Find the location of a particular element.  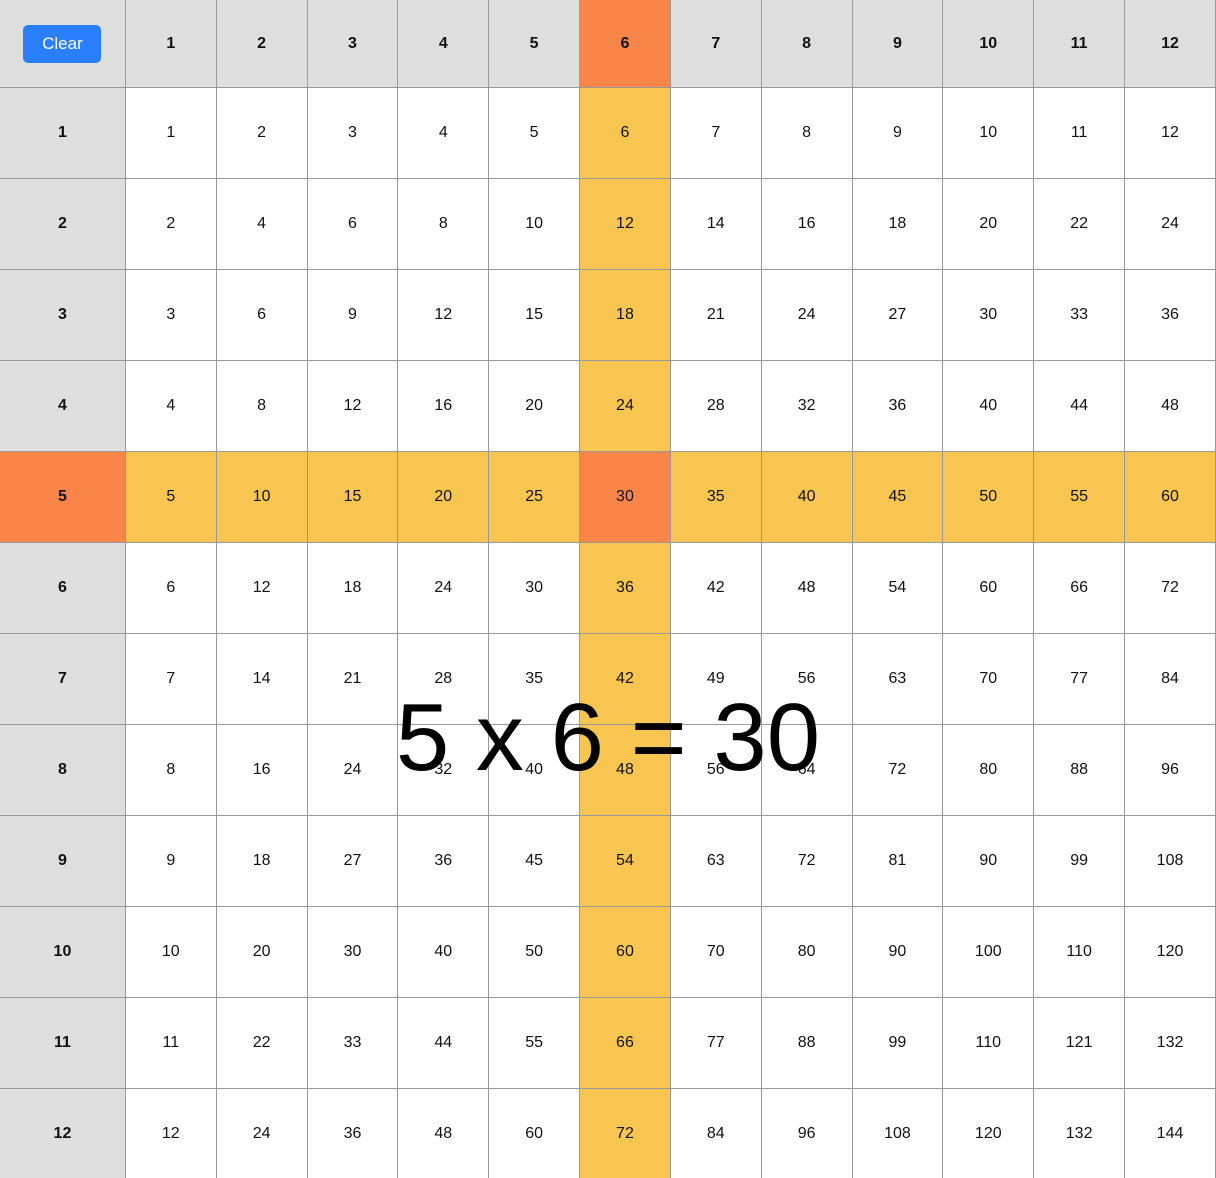

product-cell: 70 is located at coordinates (715, 952).